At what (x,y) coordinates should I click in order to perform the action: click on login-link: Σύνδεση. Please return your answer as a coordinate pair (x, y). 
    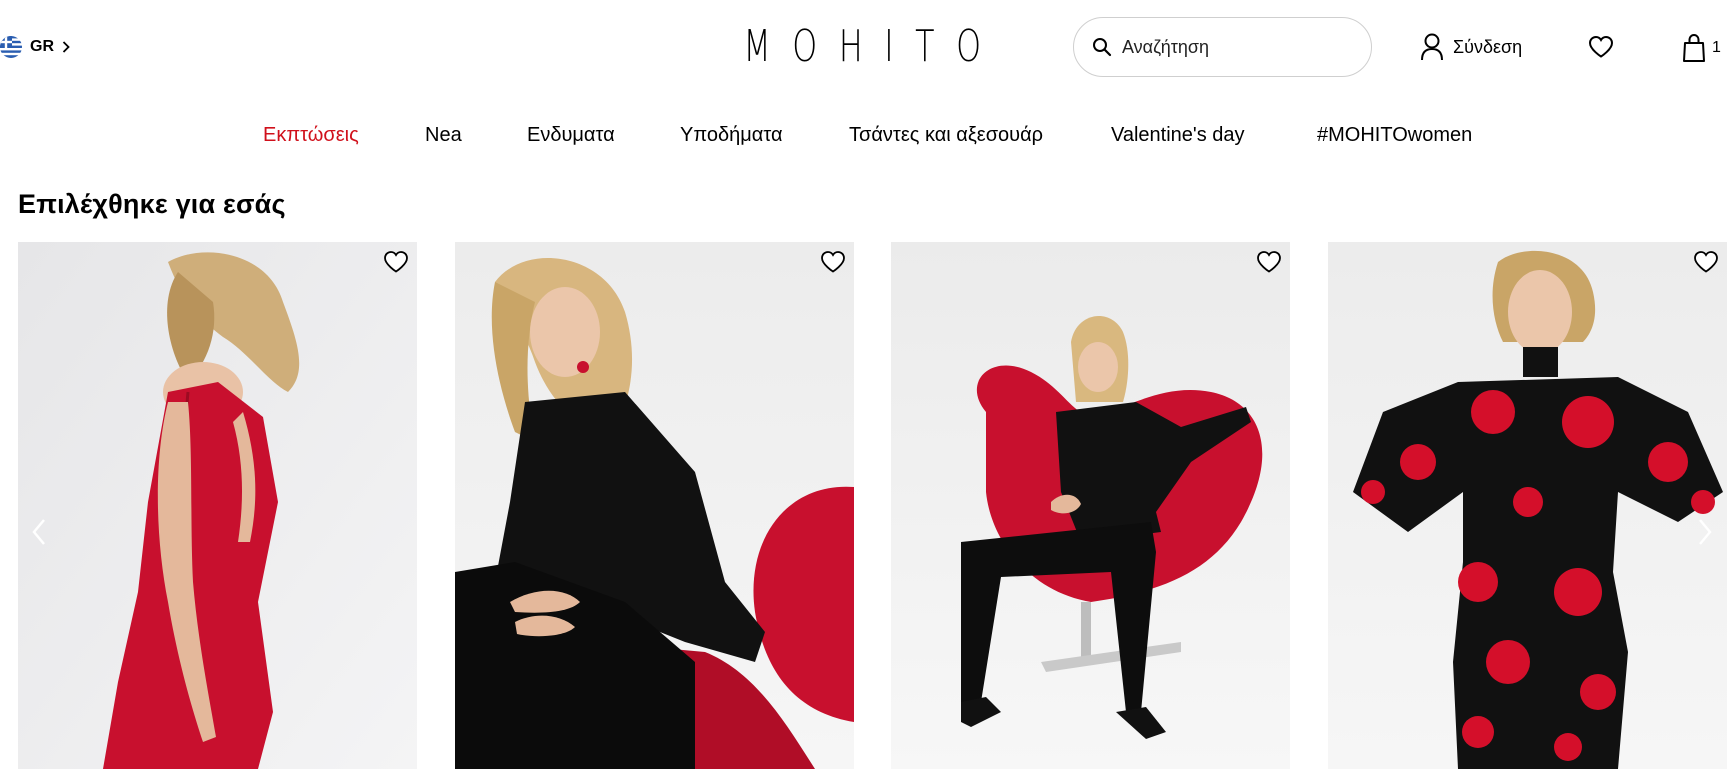
    Looking at the image, I should click on (1471, 47).